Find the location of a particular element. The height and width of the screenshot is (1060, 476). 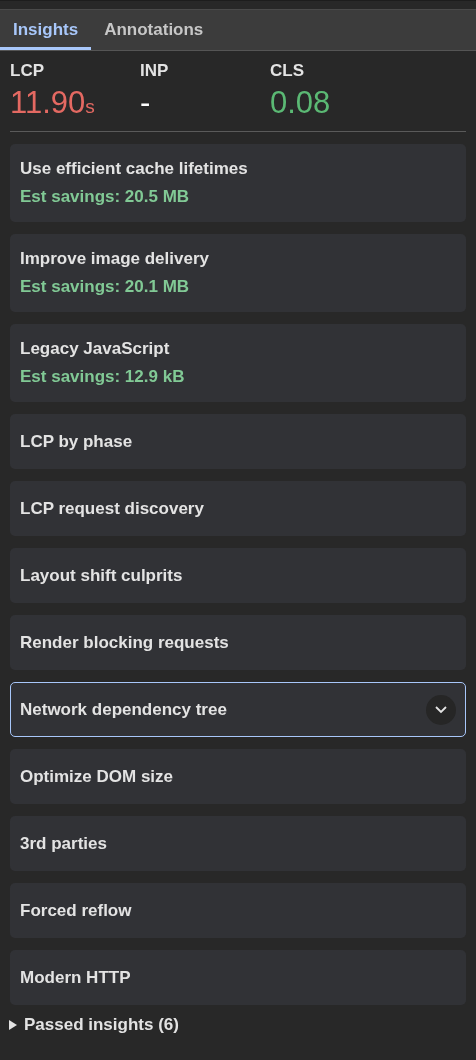

insight-card: Modern HTTP is located at coordinates (238, 977).